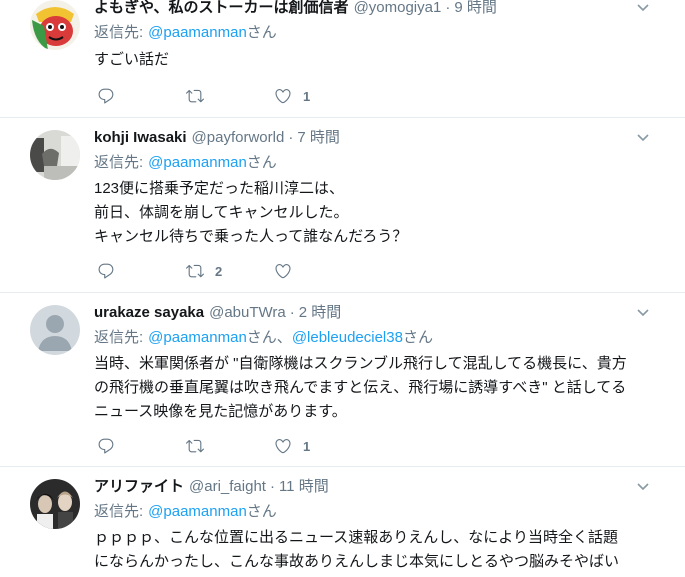 Image resolution: width=685 pixels, height=577 pixels. What do you see at coordinates (220, 411) in the screenshot?
I see `tweet-text-line: ニュース映像を見た記憶があります。` at bounding box center [220, 411].